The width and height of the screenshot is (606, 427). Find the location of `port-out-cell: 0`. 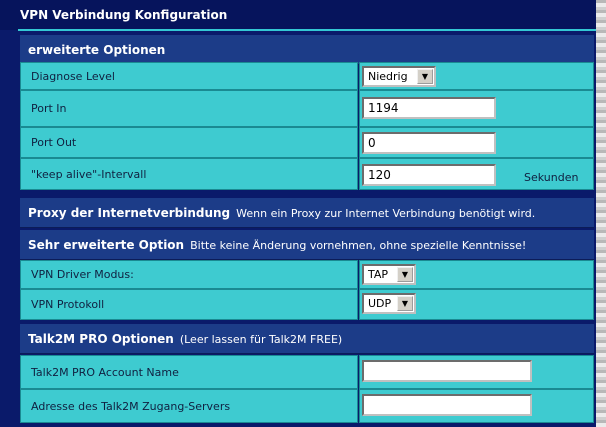

port-out-cell: 0 is located at coordinates (476, 142).